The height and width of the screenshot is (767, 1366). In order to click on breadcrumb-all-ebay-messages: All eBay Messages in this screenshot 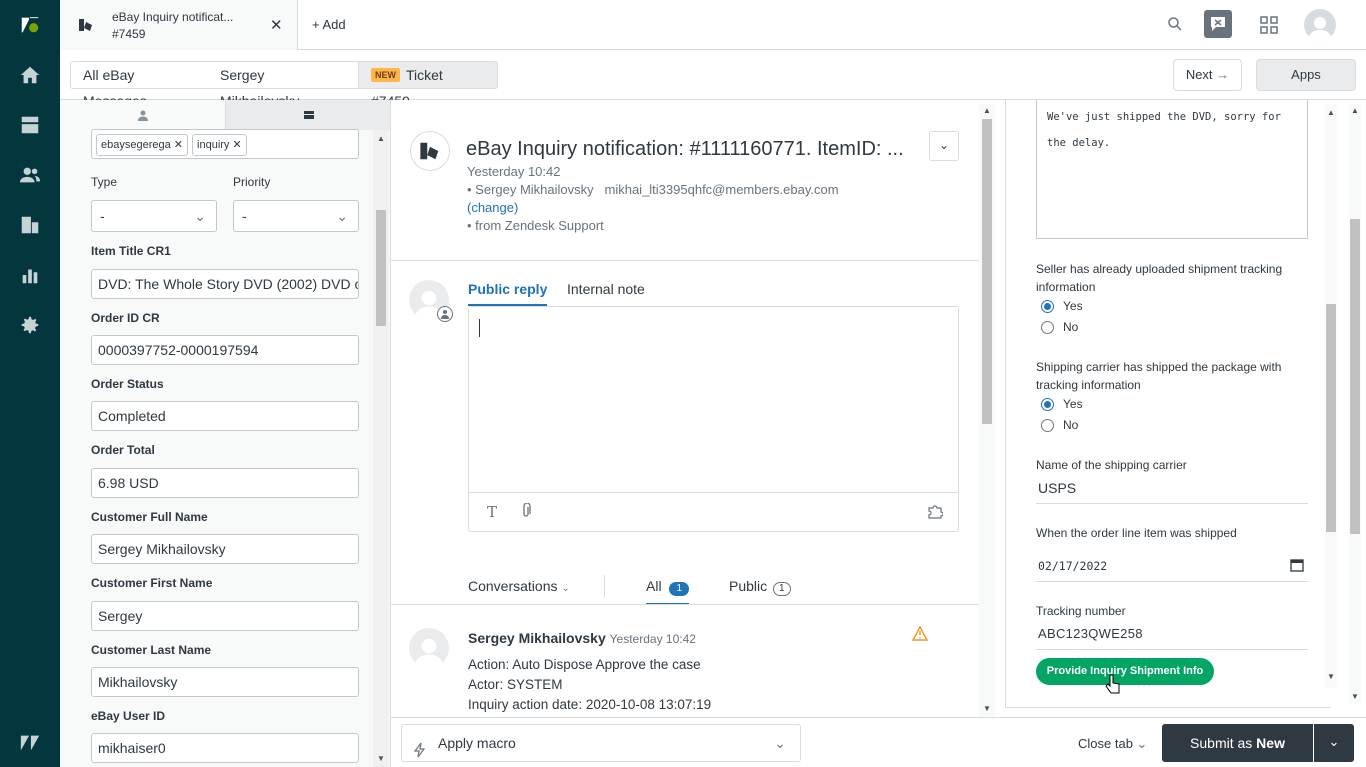, I will do `click(139, 85)`.